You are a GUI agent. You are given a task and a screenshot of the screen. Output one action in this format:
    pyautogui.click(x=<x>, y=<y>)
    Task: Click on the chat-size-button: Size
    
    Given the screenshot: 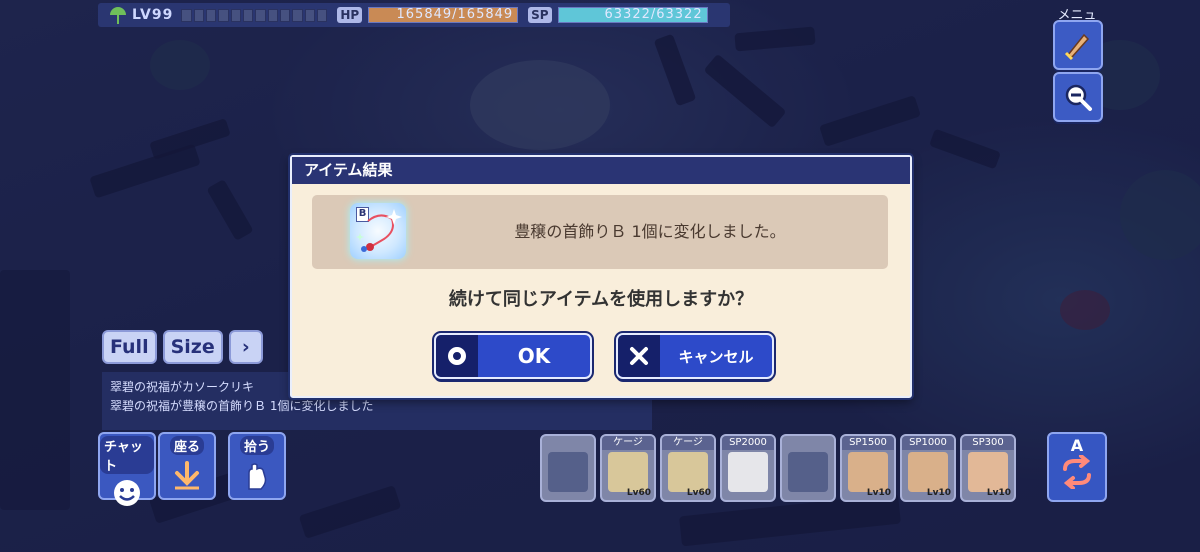 What is the action you would take?
    pyautogui.click(x=192, y=347)
    